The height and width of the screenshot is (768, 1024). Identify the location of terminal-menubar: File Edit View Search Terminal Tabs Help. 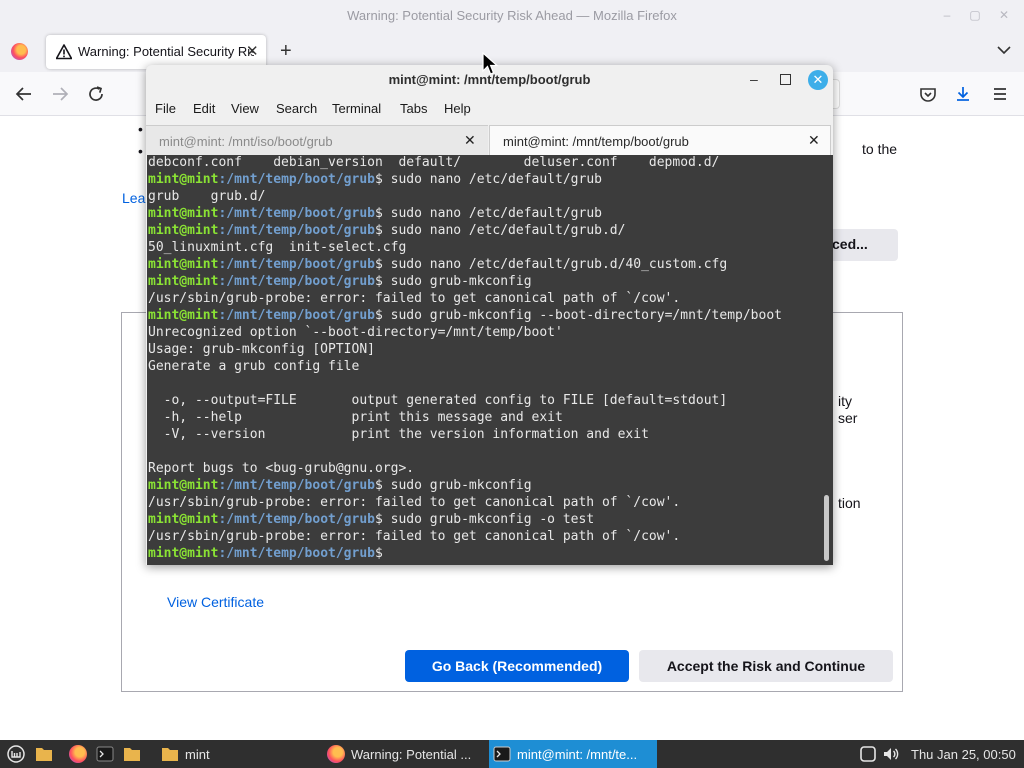
(489, 109).